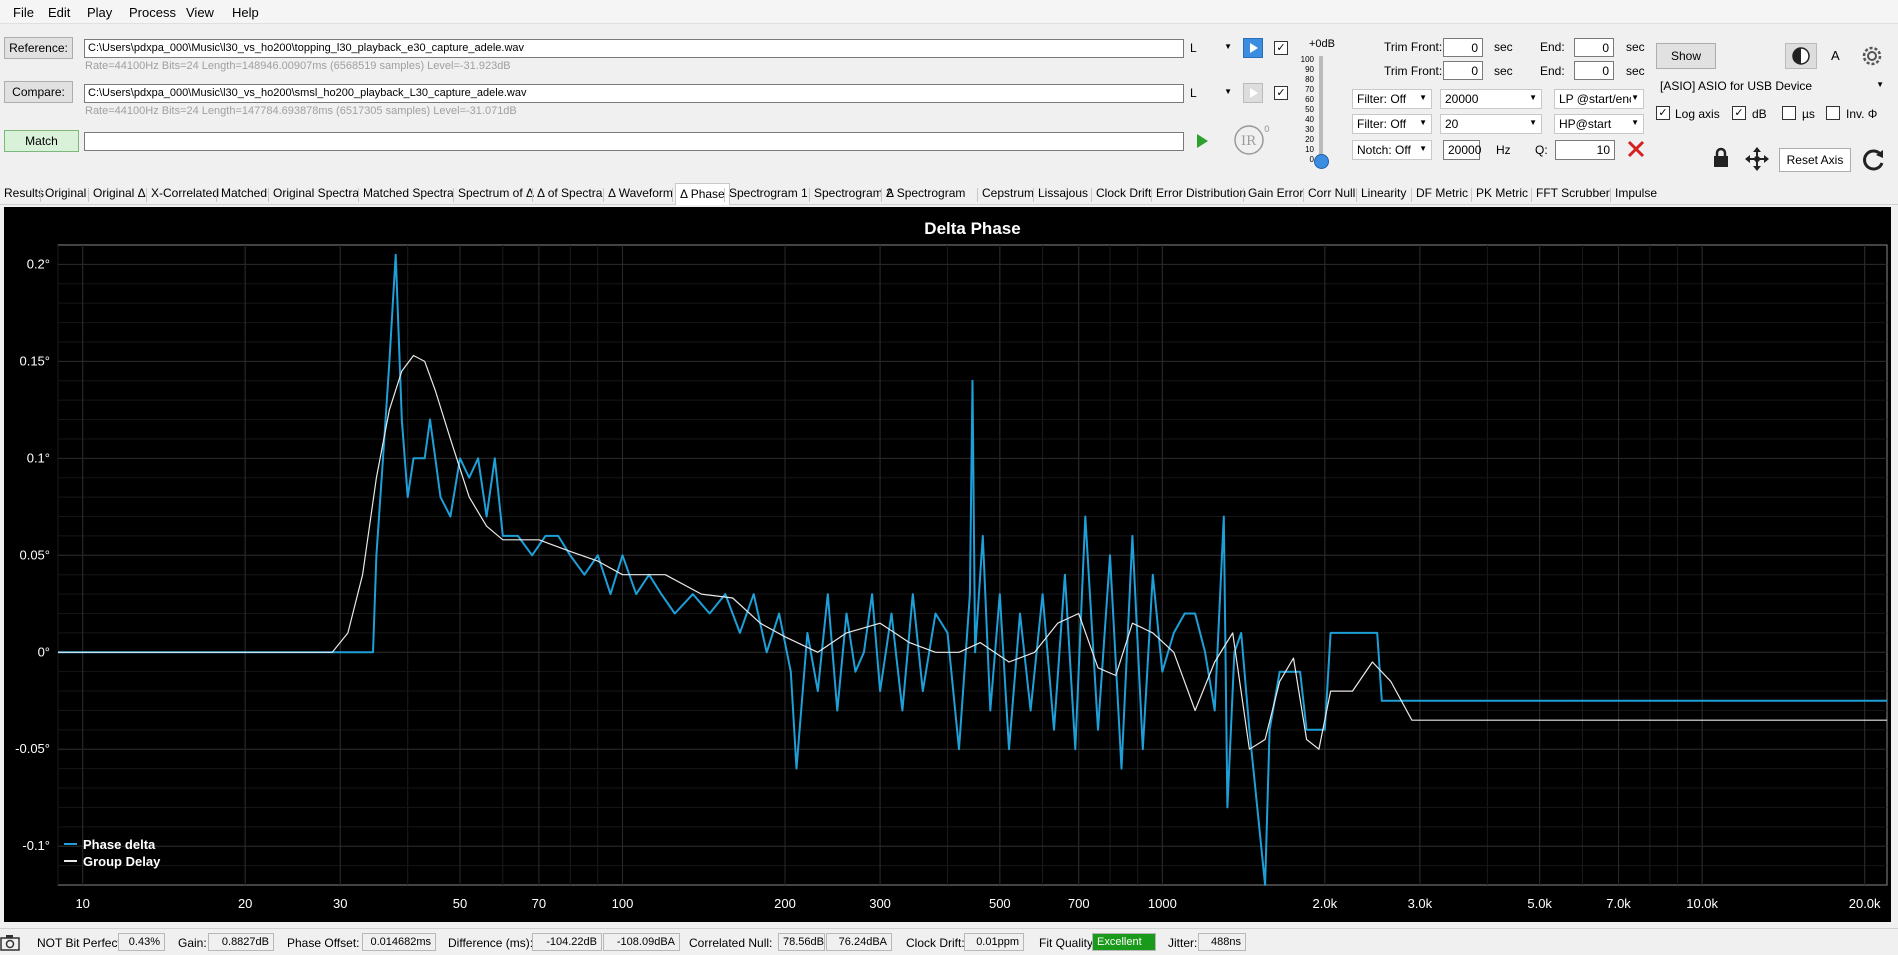  Describe the element at coordinates (408, 193) in the screenshot. I see `tab-matched-spectra: Matched Spectra` at that location.